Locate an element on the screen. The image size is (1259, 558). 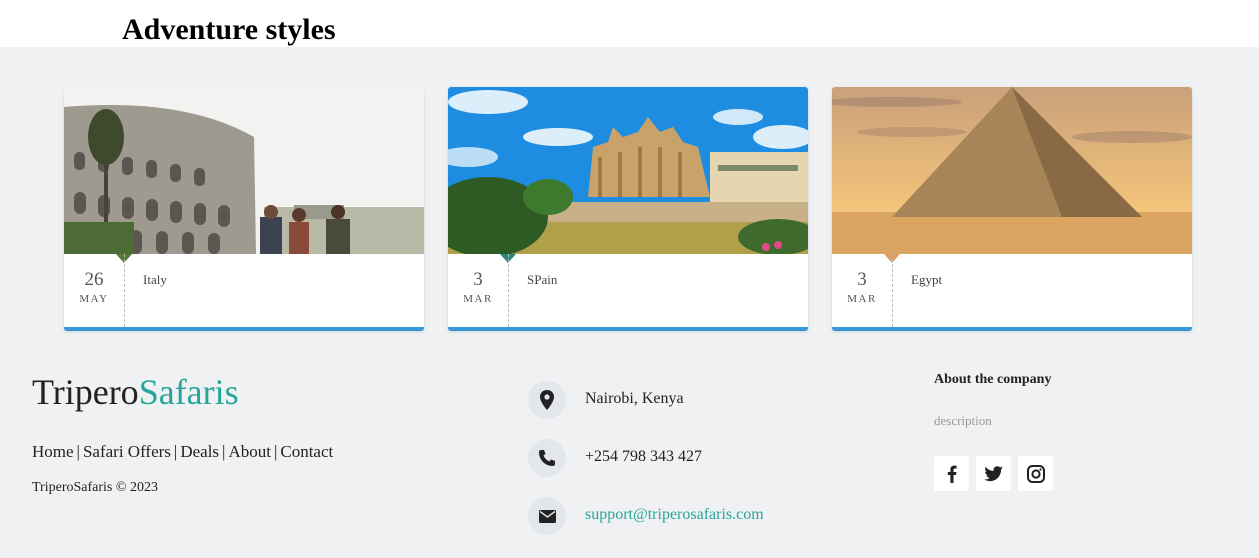
palma-cathedral-photo is located at coordinates (628, 170).